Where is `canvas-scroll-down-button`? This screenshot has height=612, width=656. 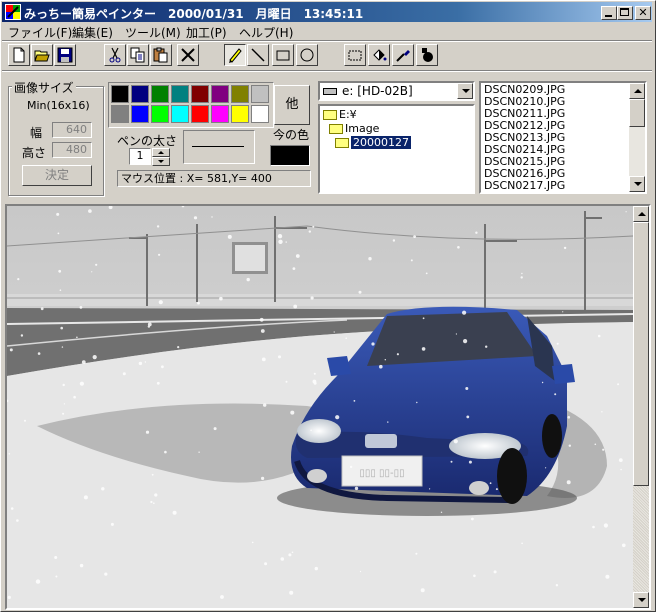 canvas-scroll-down-button is located at coordinates (641, 600).